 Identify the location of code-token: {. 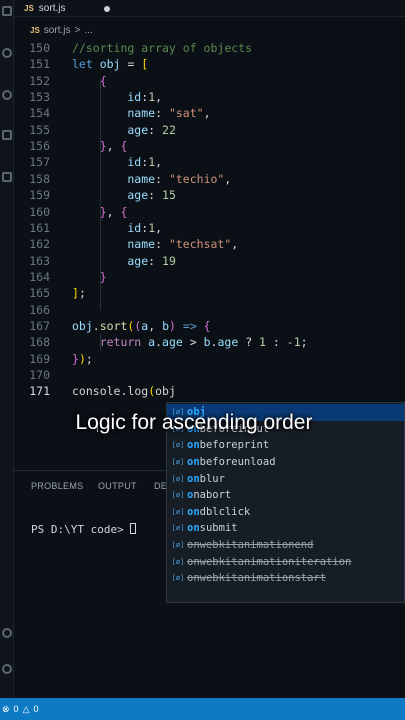
(207, 325).